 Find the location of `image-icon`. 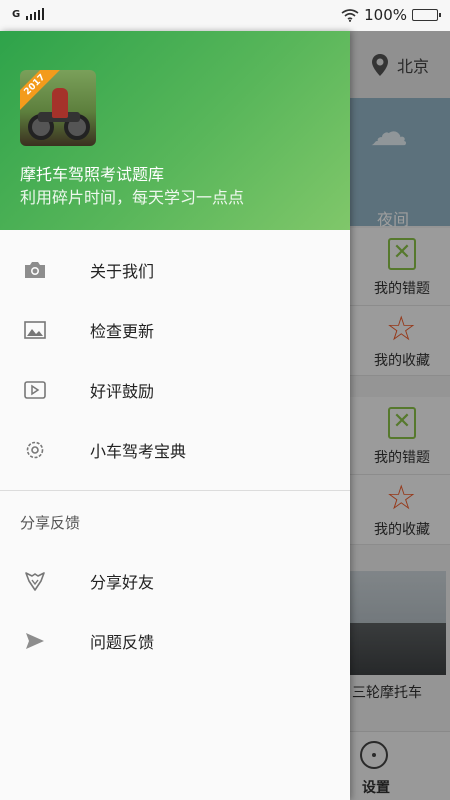

image-icon is located at coordinates (35, 330).